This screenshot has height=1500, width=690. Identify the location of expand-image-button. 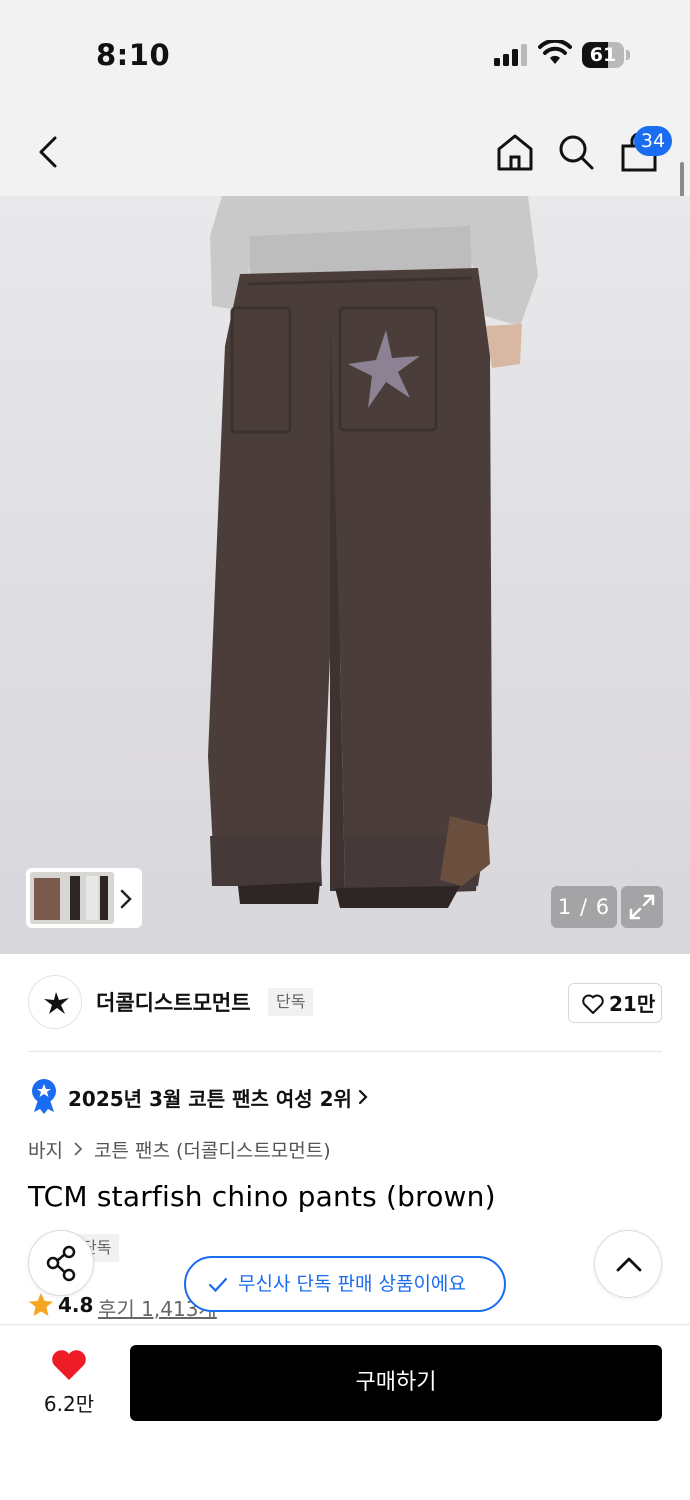
(642, 907).